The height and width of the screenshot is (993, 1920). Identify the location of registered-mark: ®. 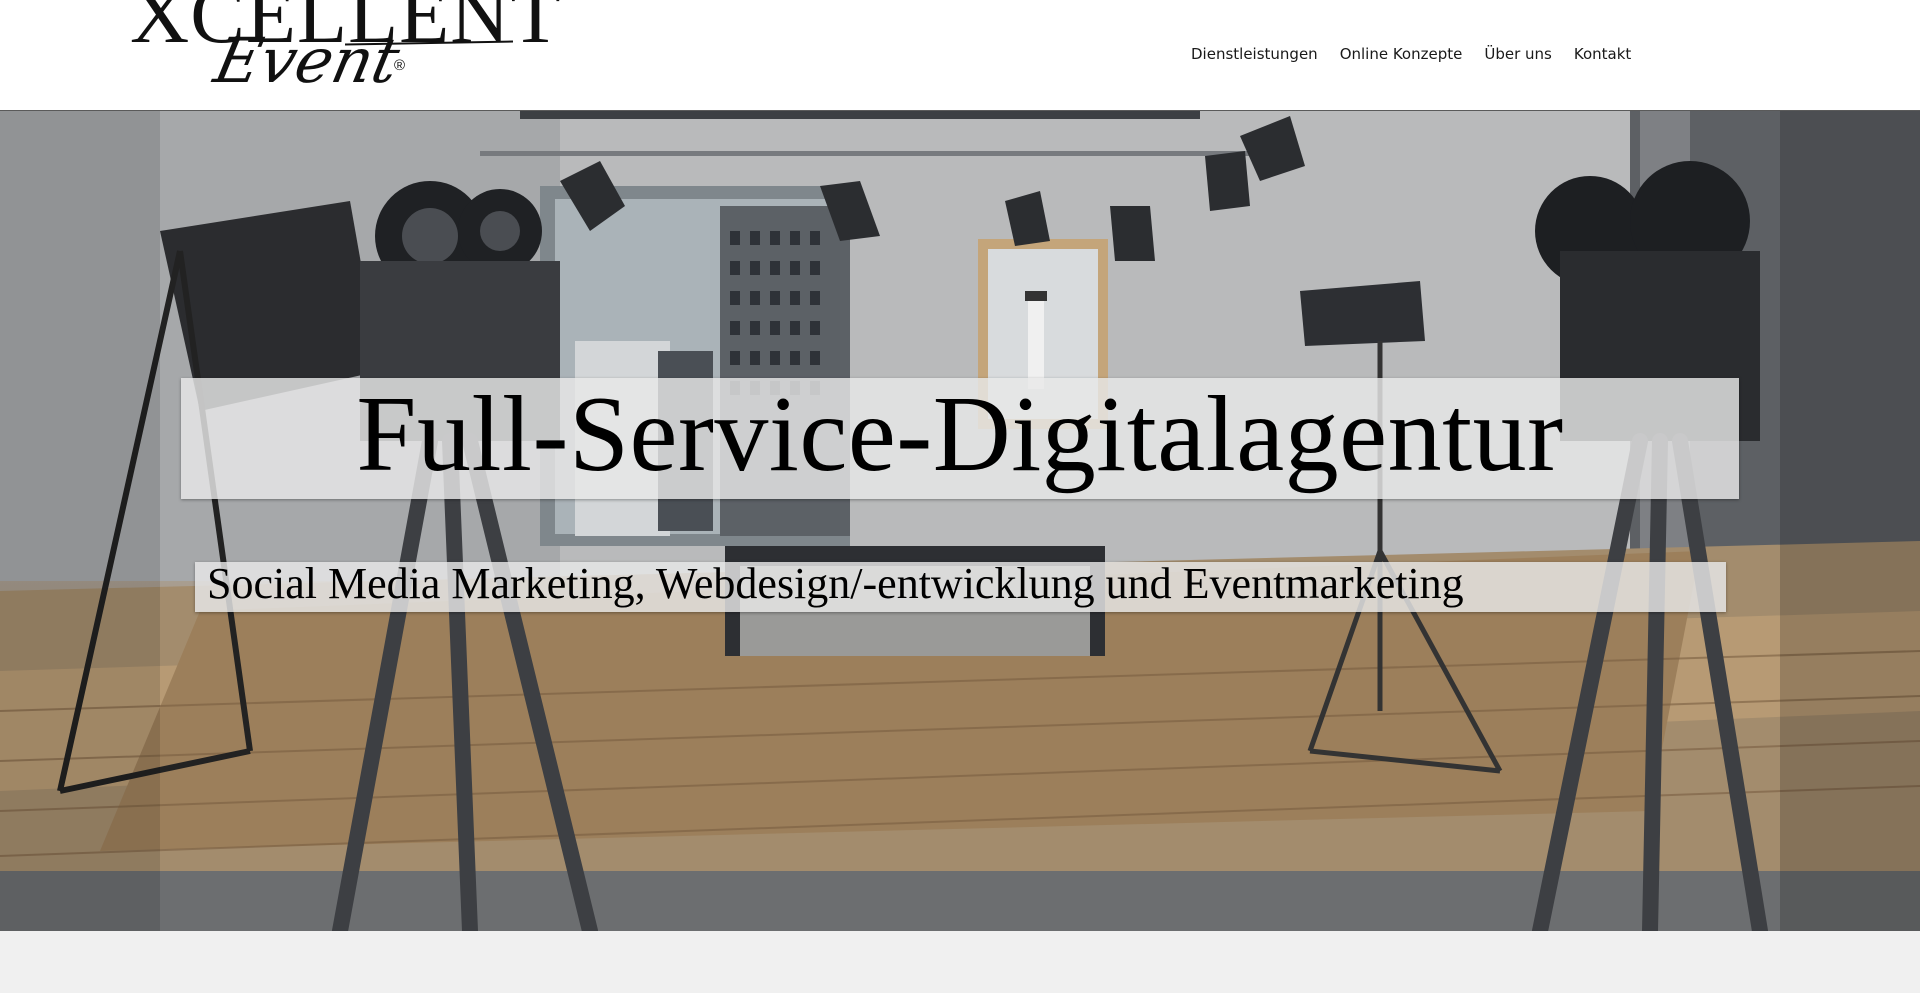
(400, 65).